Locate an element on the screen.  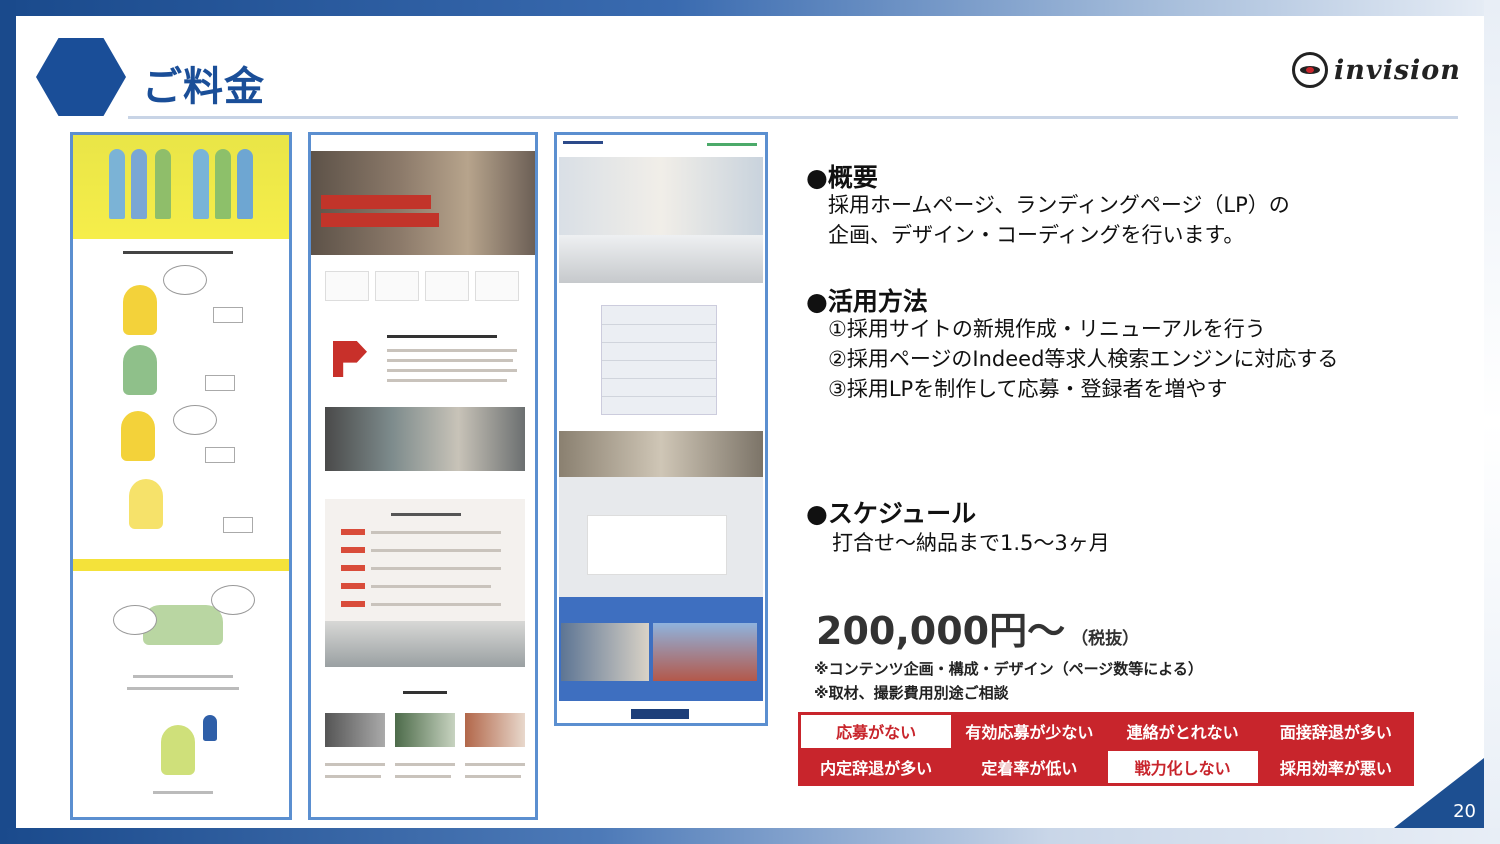
problem-tag: 連絡がとれない is located at coordinates (1182, 731).